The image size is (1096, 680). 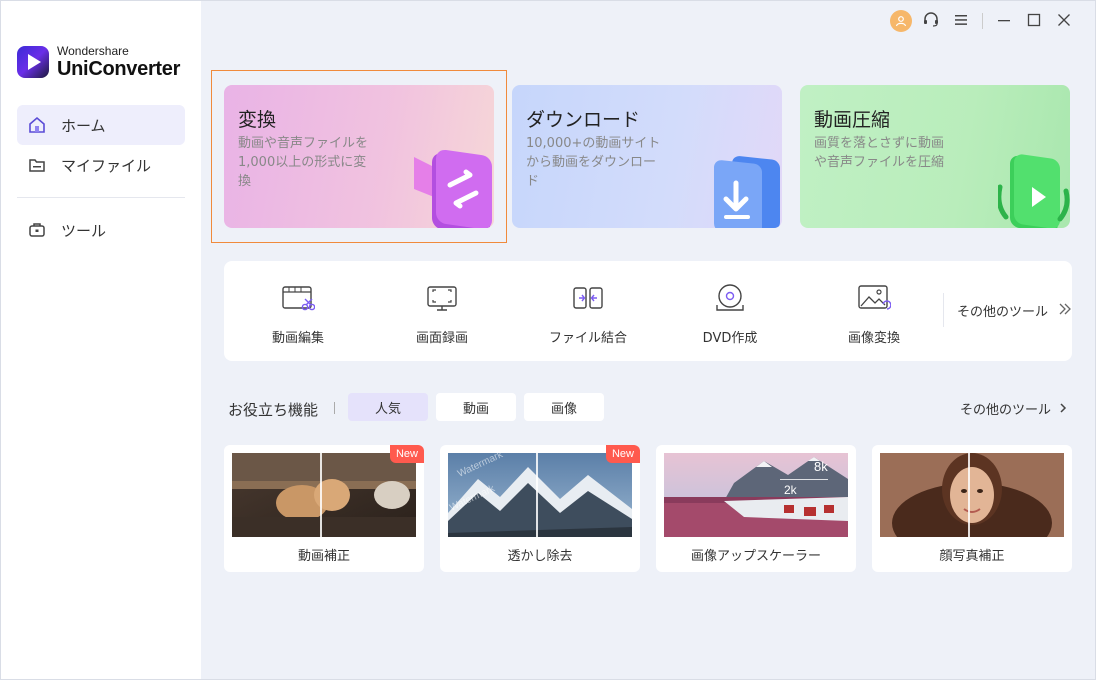 I want to click on feature-face-enhance: 顔写真補正, so click(x=972, y=508).